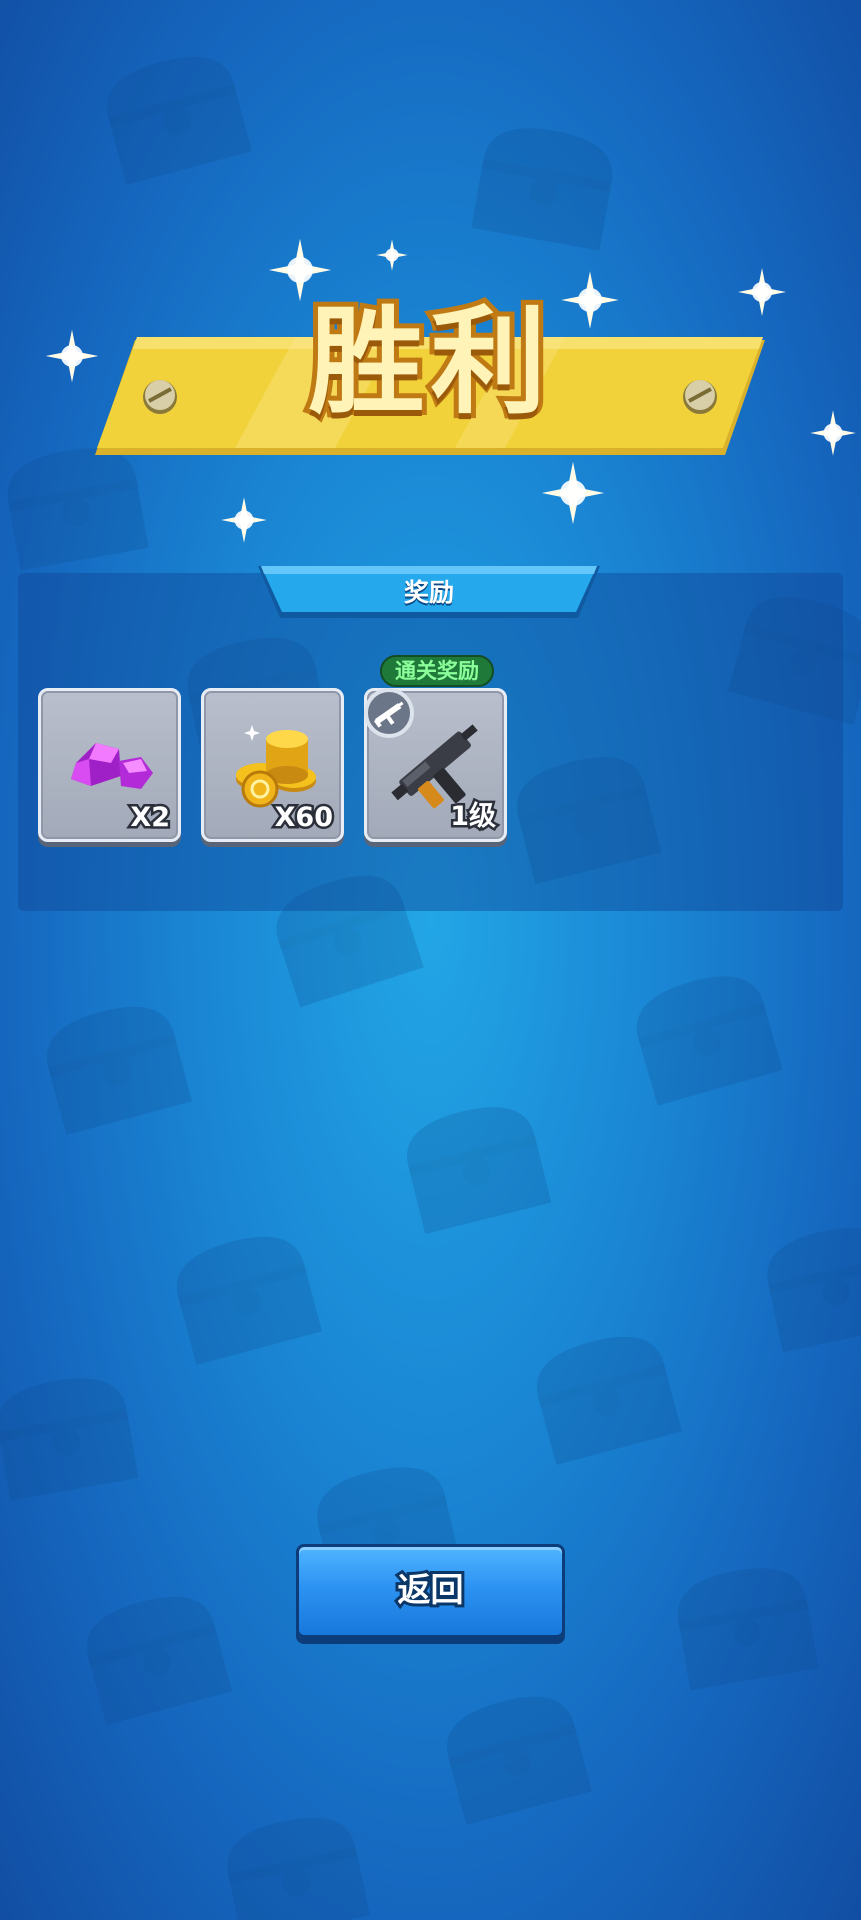 Image resolution: width=861 pixels, height=1920 pixels. I want to click on rifle-icon, so click(388, 714).